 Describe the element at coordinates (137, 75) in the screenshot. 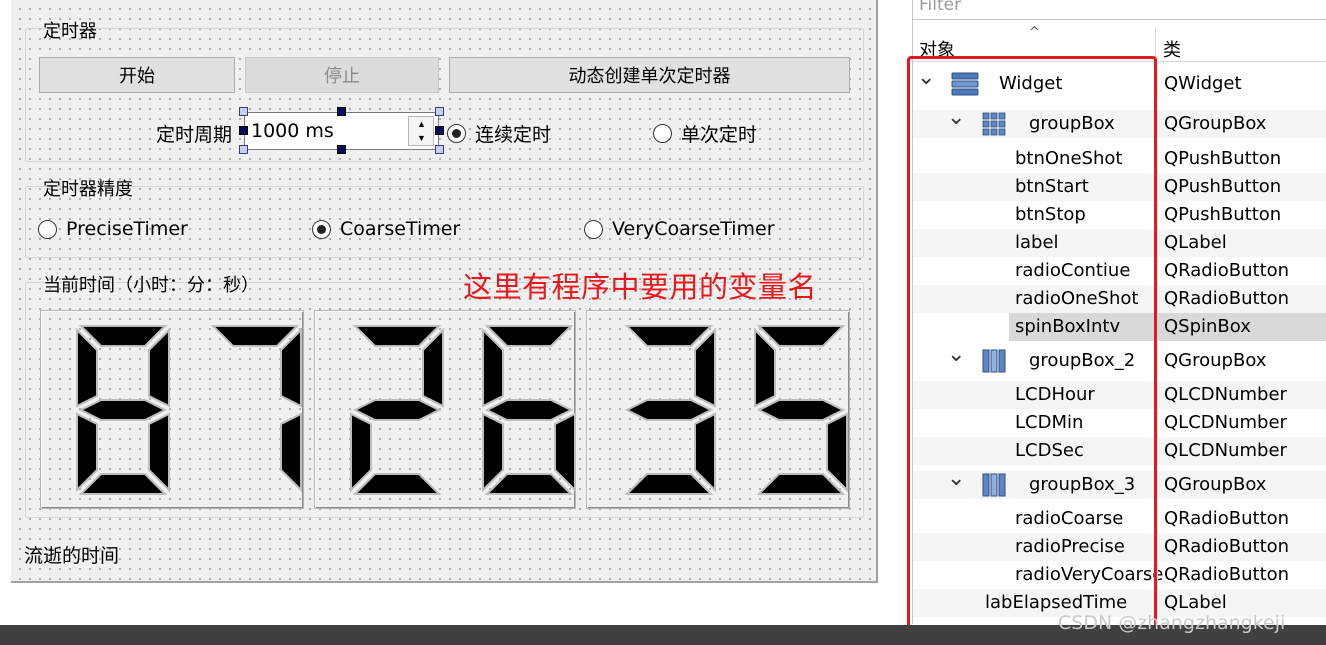

I see `start-button: 开始` at that location.